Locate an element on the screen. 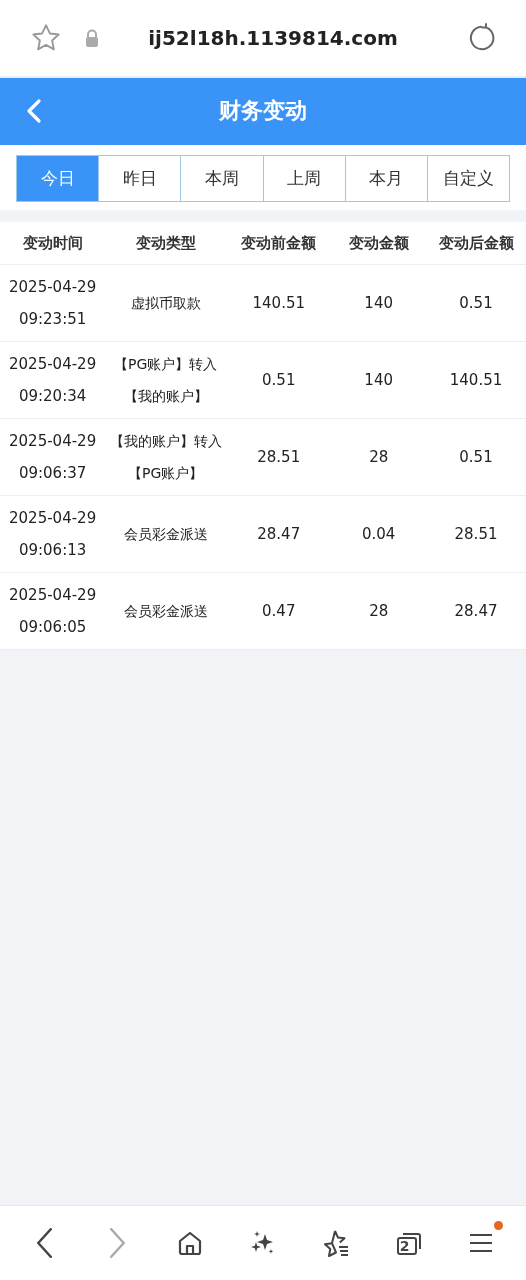 This screenshot has height=1280, width=526. column-header: 变动类型 is located at coordinates (166, 243).